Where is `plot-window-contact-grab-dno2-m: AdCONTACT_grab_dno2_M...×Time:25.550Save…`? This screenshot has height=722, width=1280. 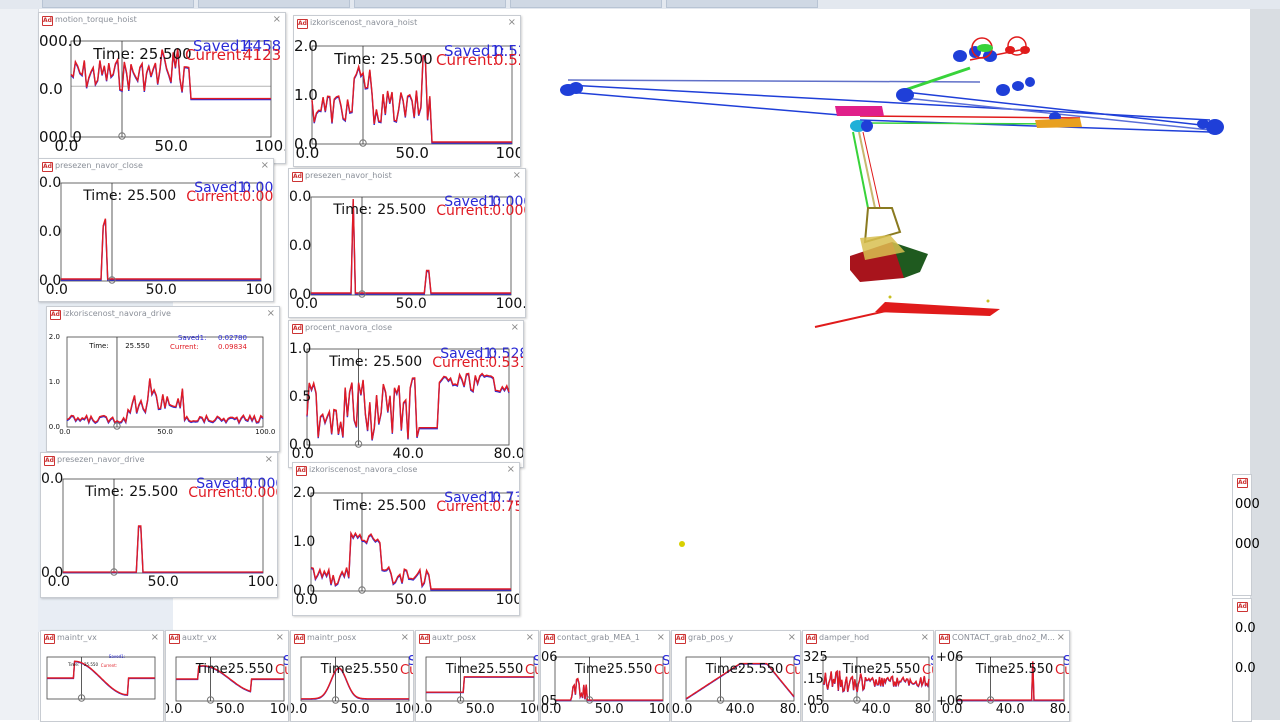 plot-window-contact-grab-dno2-m: AdCONTACT_grab_dno2_M...×Time:25.550Save… is located at coordinates (1002, 676).